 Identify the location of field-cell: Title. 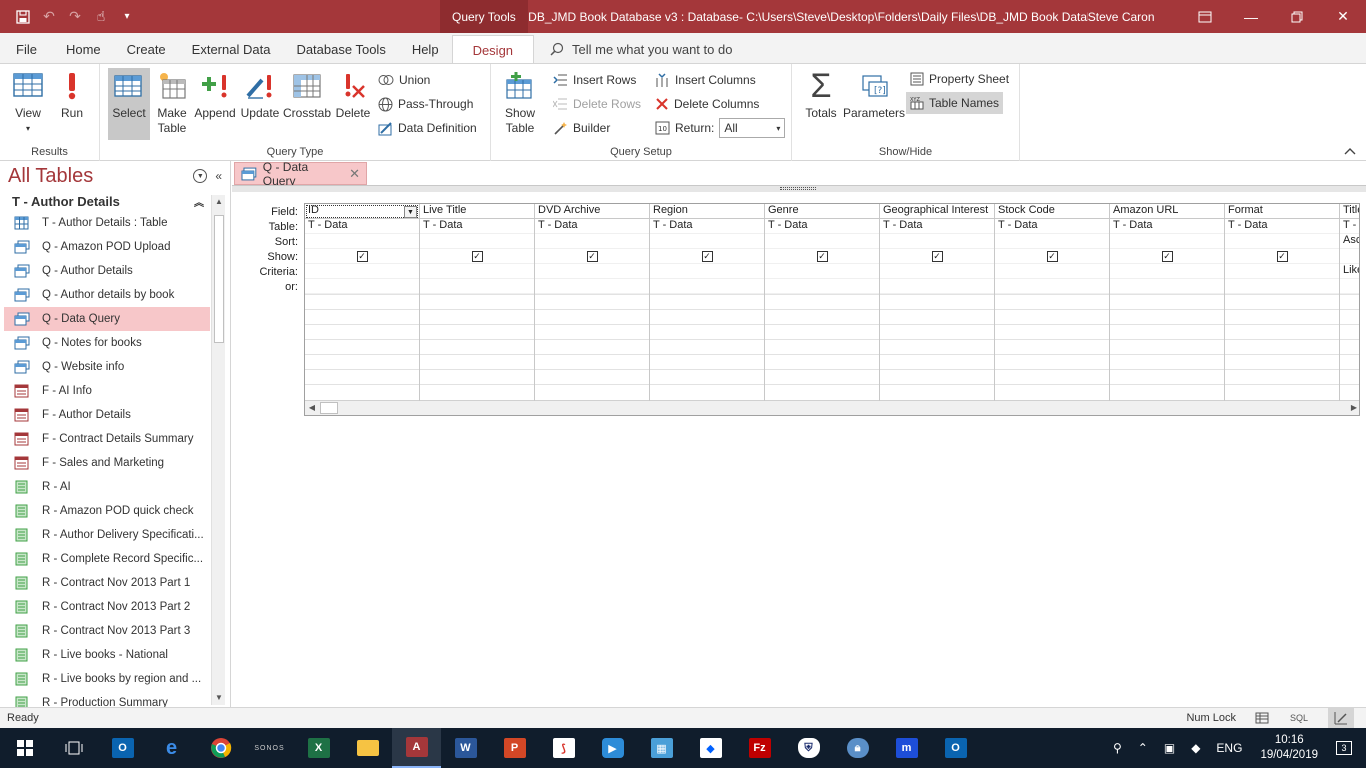
(1349, 211).